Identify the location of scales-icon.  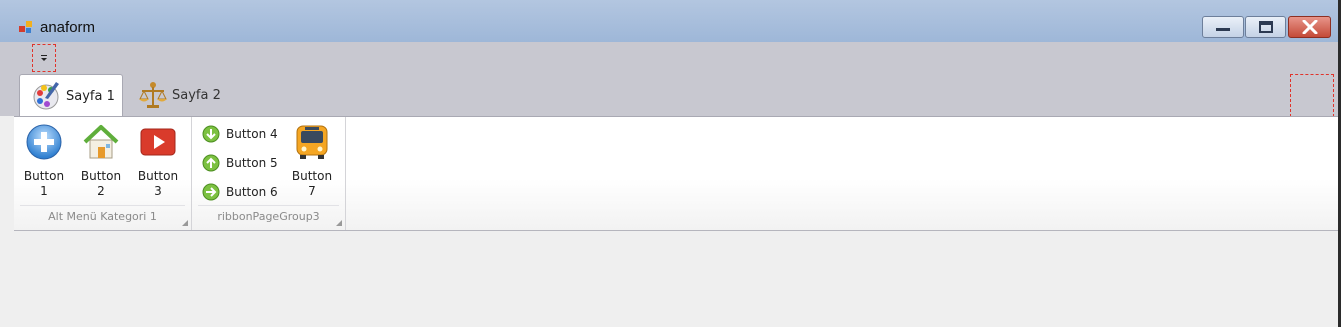
(153, 94).